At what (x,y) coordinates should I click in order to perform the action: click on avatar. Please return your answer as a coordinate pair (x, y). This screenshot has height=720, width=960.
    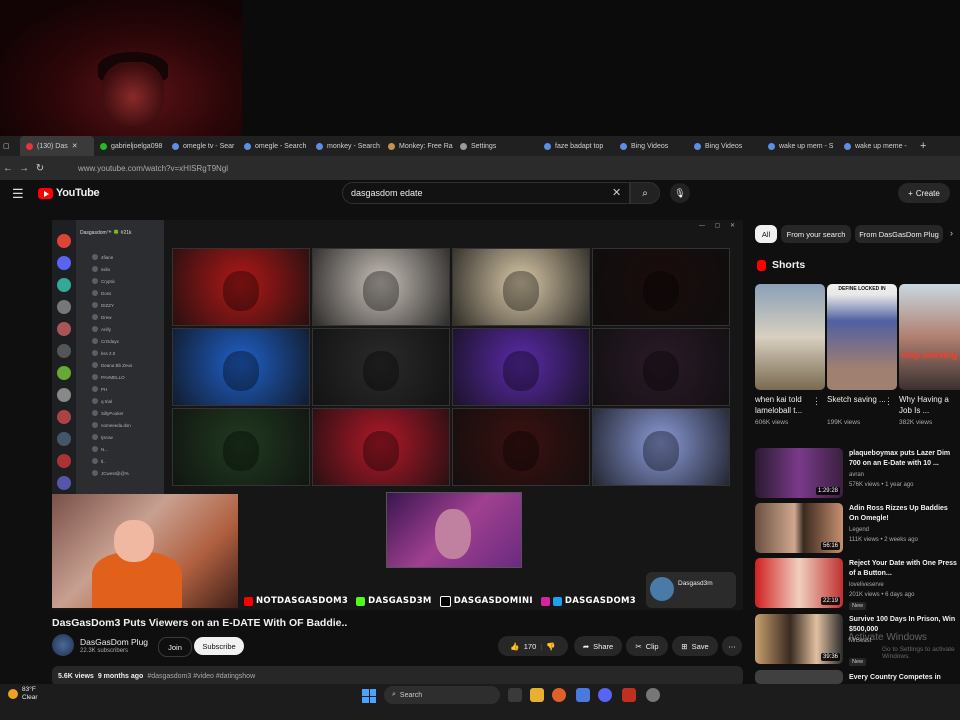
    Looking at the image, I should click on (662, 589).